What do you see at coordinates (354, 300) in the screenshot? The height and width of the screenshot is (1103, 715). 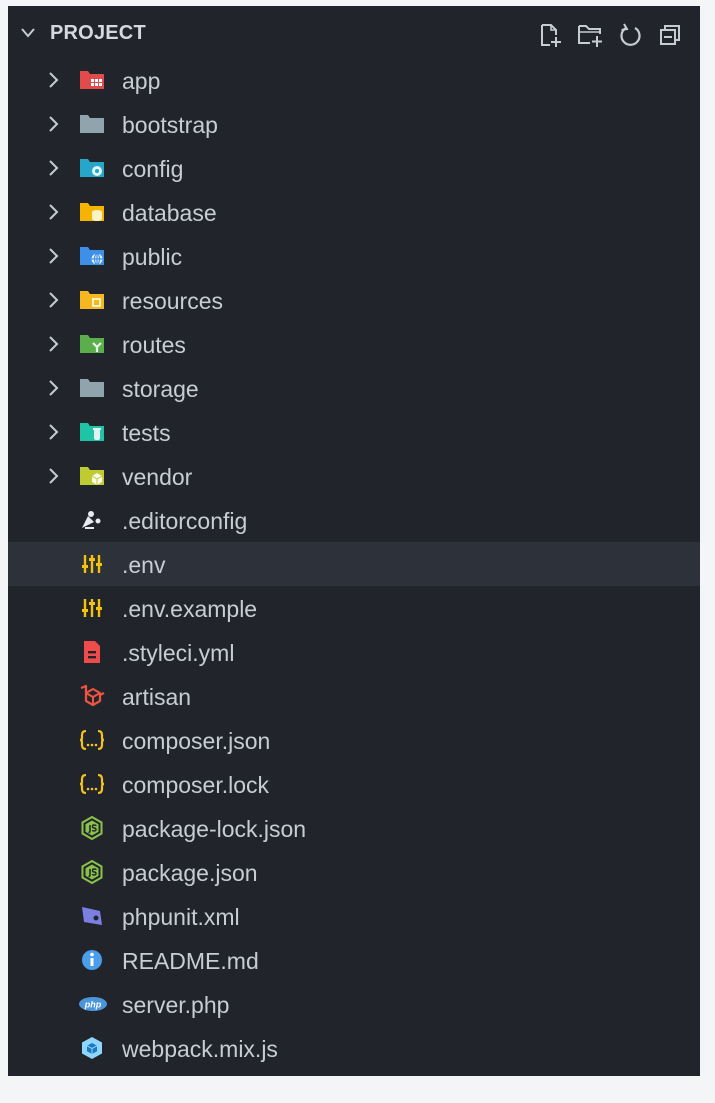 I see `folder-row-resources: resources` at bounding box center [354, 300].